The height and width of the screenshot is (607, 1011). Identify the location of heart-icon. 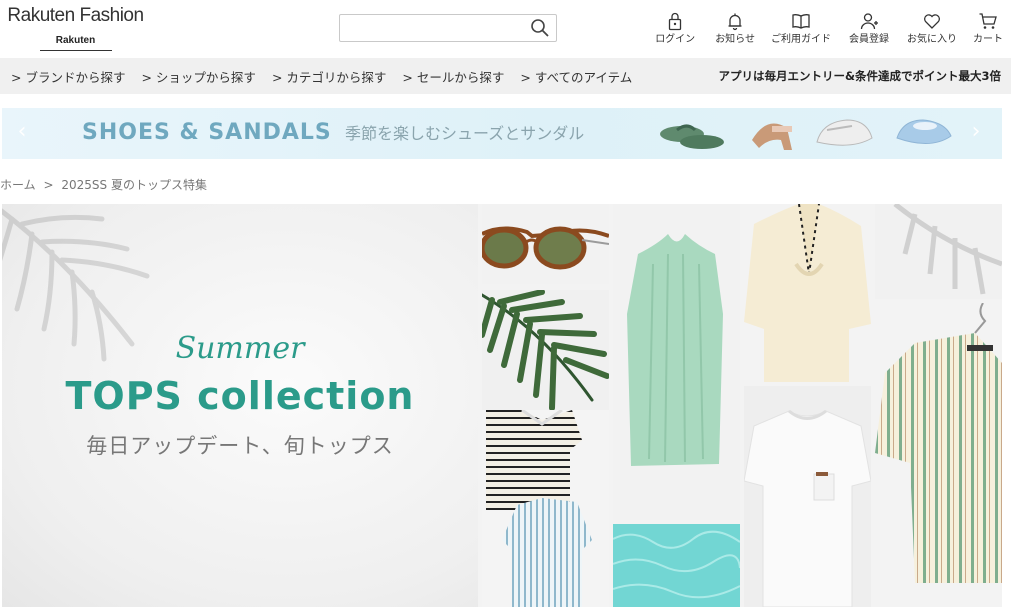
(932, 21).